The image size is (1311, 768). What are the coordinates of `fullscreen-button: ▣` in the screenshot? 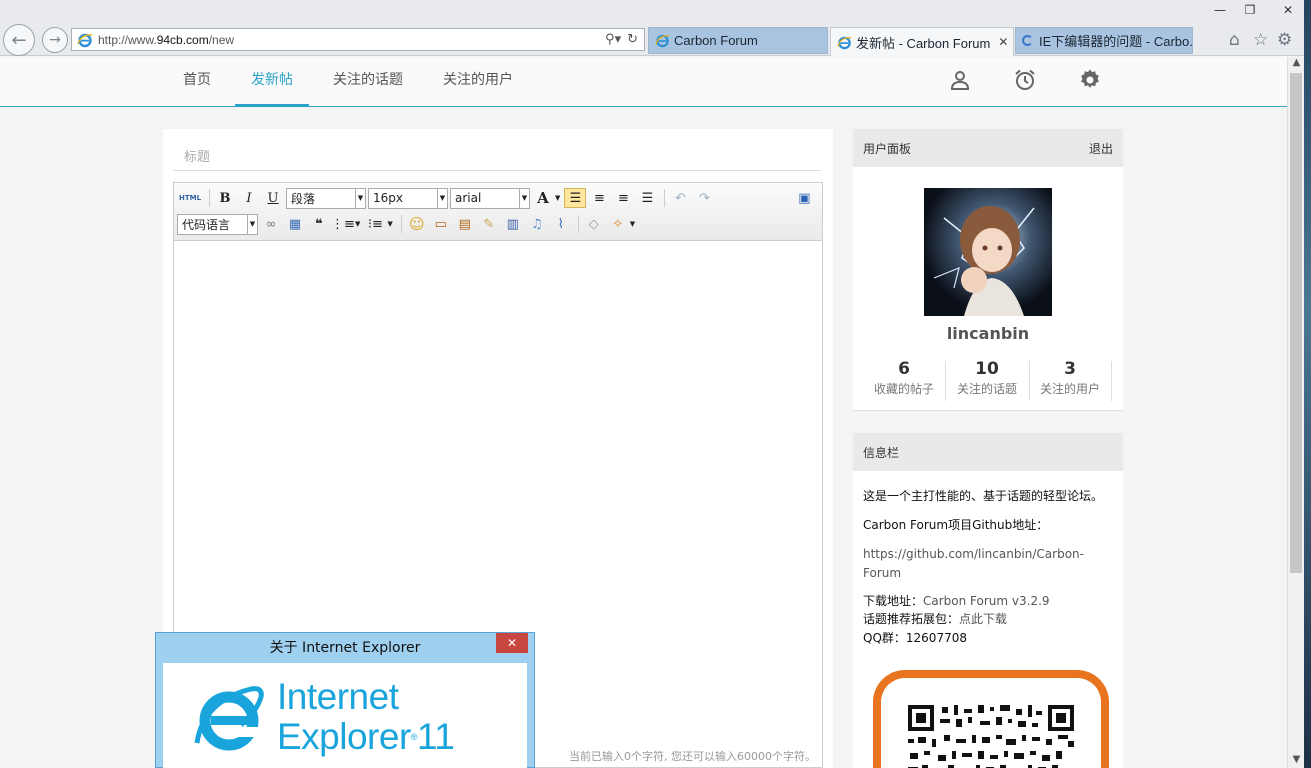 It's located at (804, 198).